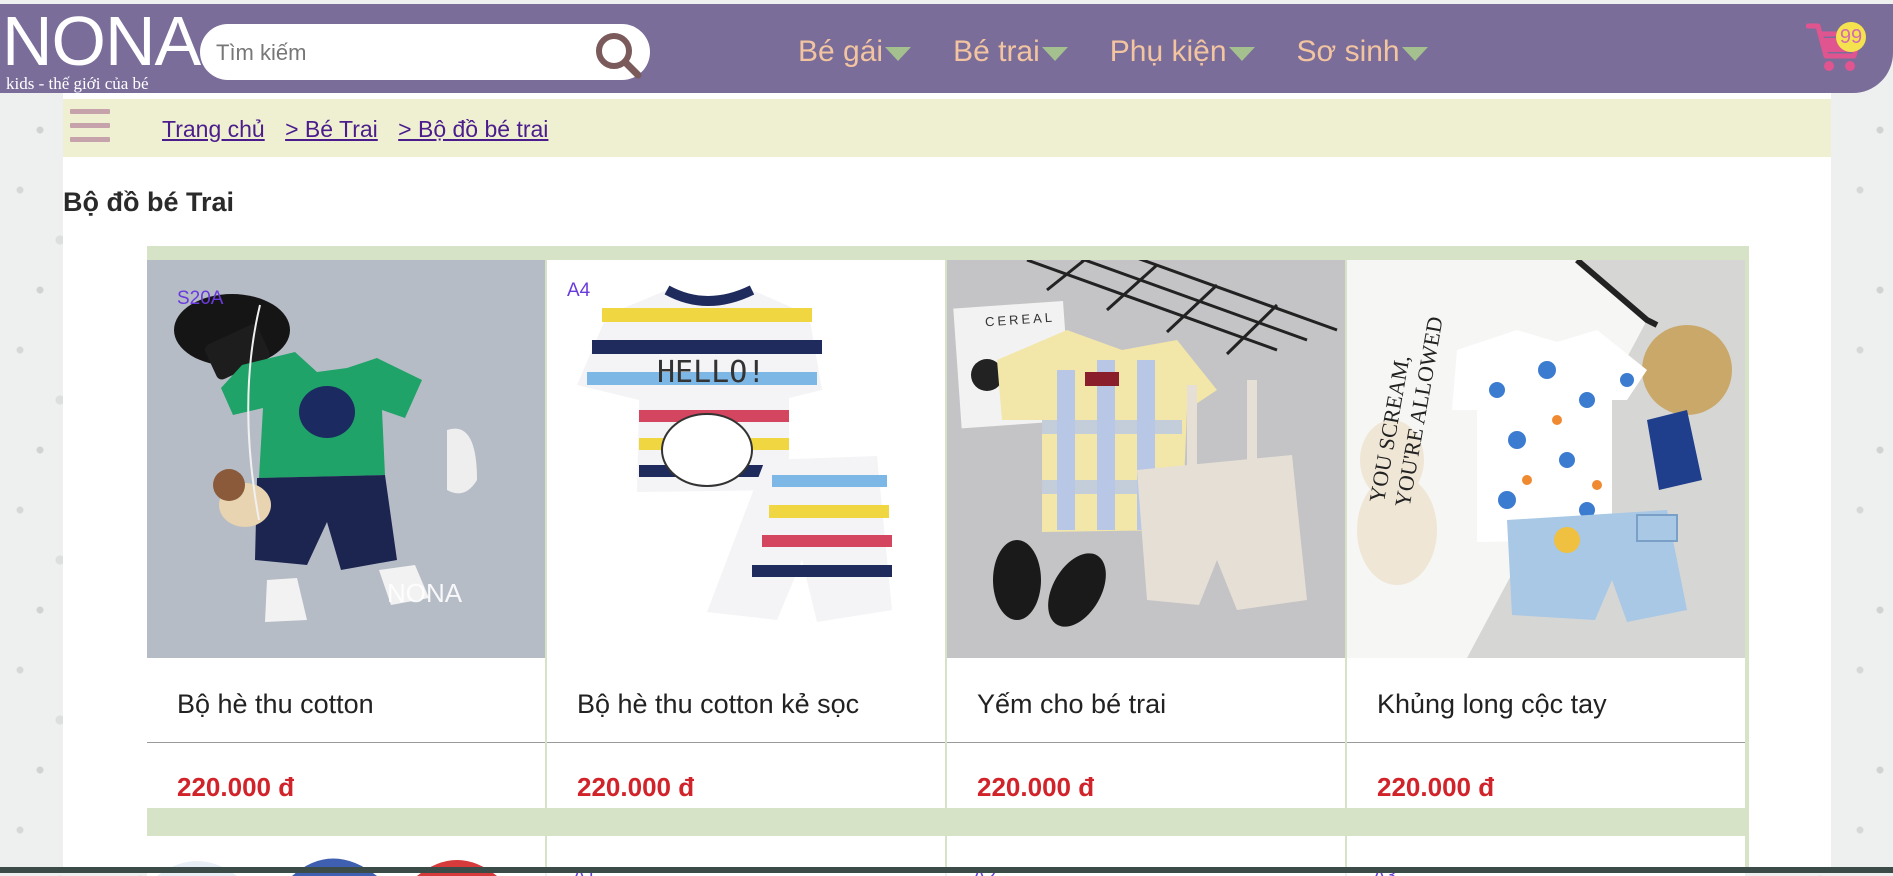 Image resolution: width=1893 pixels, height=876 pixels. Describe the element at coordinates (213, 129) in the screenshot. I see `breadcrumb-home-link: Trang chủ` at that location.